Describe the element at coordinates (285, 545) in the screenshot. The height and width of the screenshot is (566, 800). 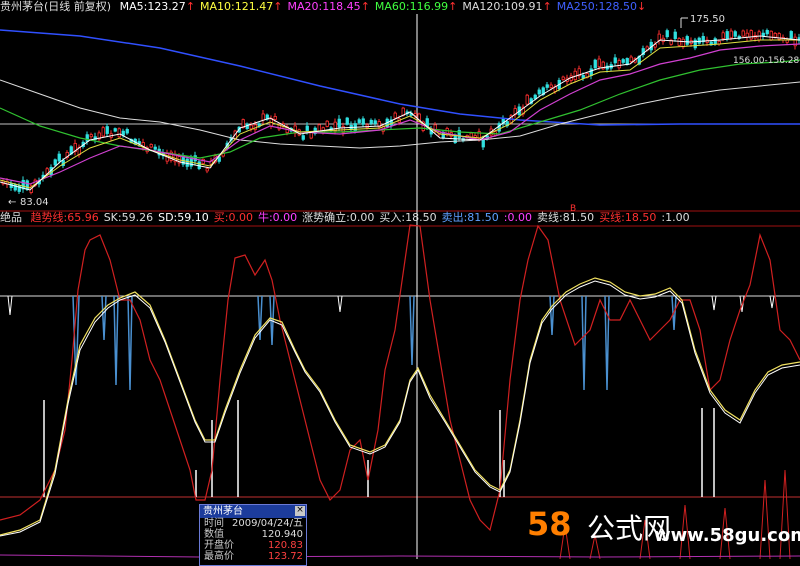
I see `info-row-value: 120.83` at that location.